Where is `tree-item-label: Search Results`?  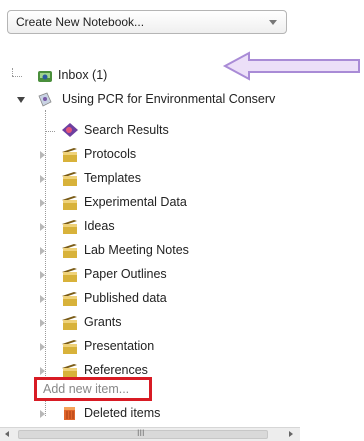 tree-item-label: Search Results is located at coordinates (126, 130).